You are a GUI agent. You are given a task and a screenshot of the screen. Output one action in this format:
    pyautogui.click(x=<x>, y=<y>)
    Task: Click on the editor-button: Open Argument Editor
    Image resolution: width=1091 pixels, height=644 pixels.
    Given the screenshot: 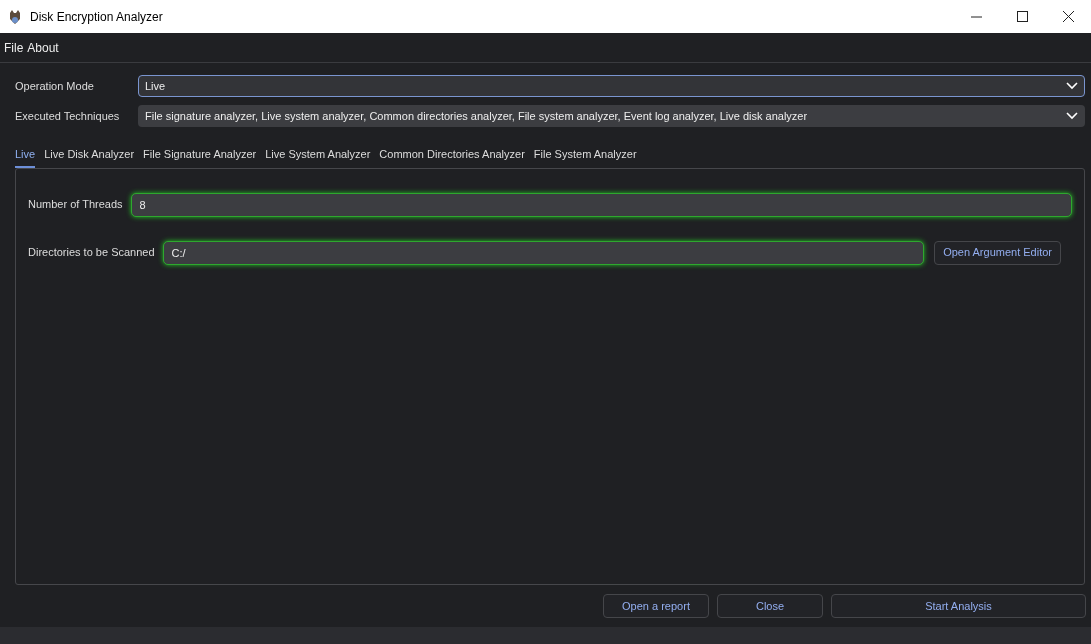 What is the action you would take?
    pyautogui.click(x=997, y=252)
    